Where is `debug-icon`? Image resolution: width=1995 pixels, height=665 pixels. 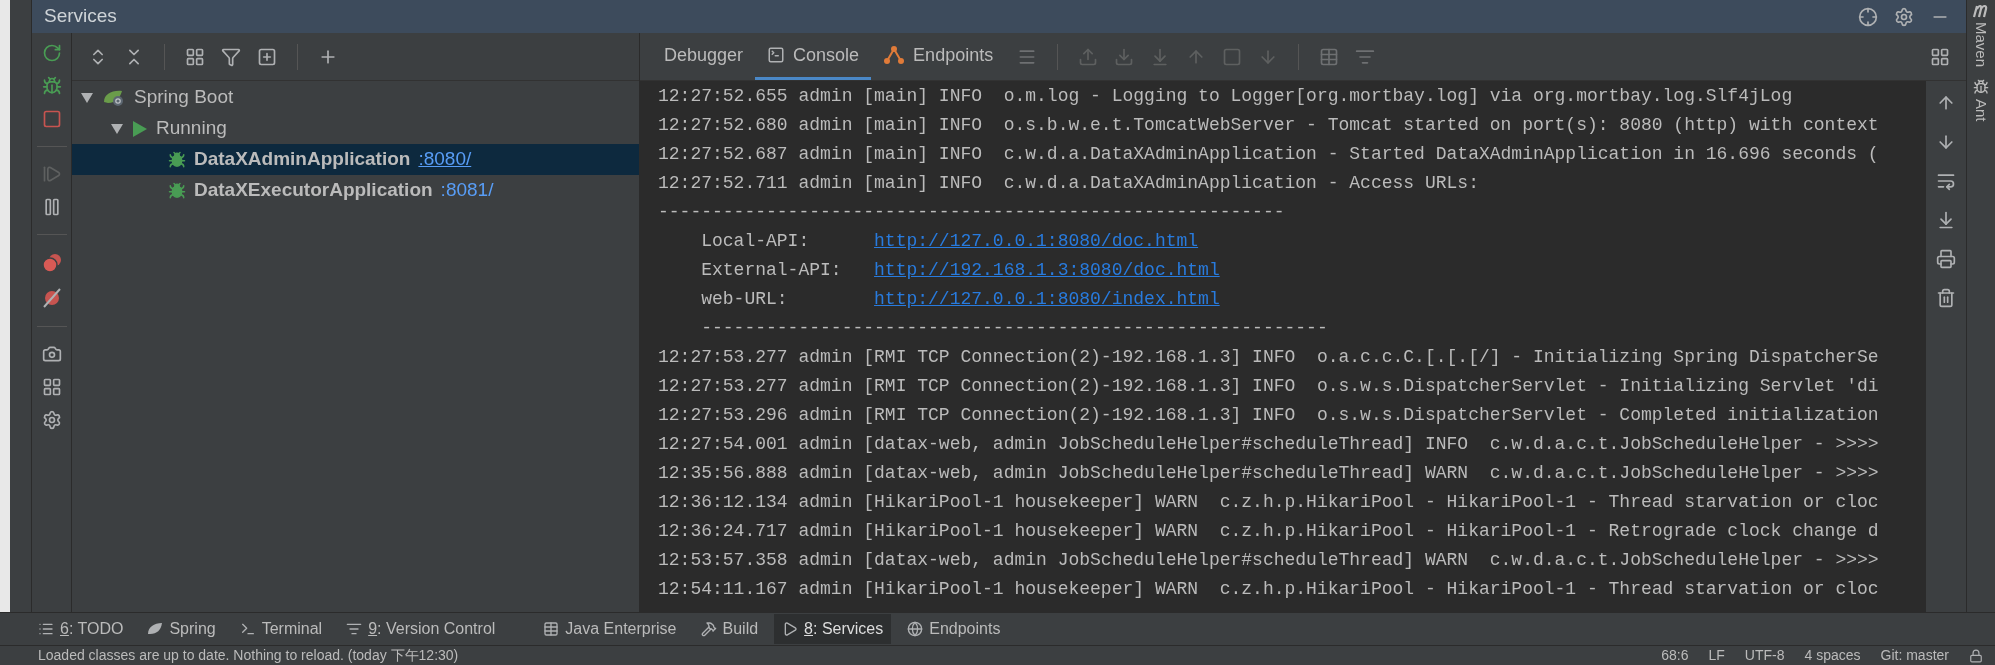
debug-icon is located at coordinates (51, 86).